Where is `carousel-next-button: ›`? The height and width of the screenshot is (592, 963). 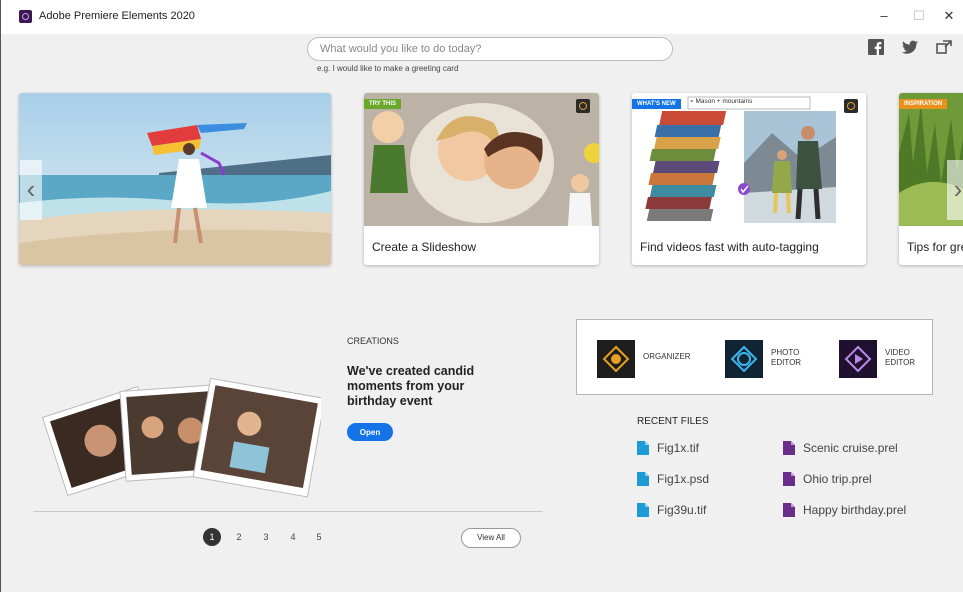 carousel-next-button: › is located at coordinates (955, 190).